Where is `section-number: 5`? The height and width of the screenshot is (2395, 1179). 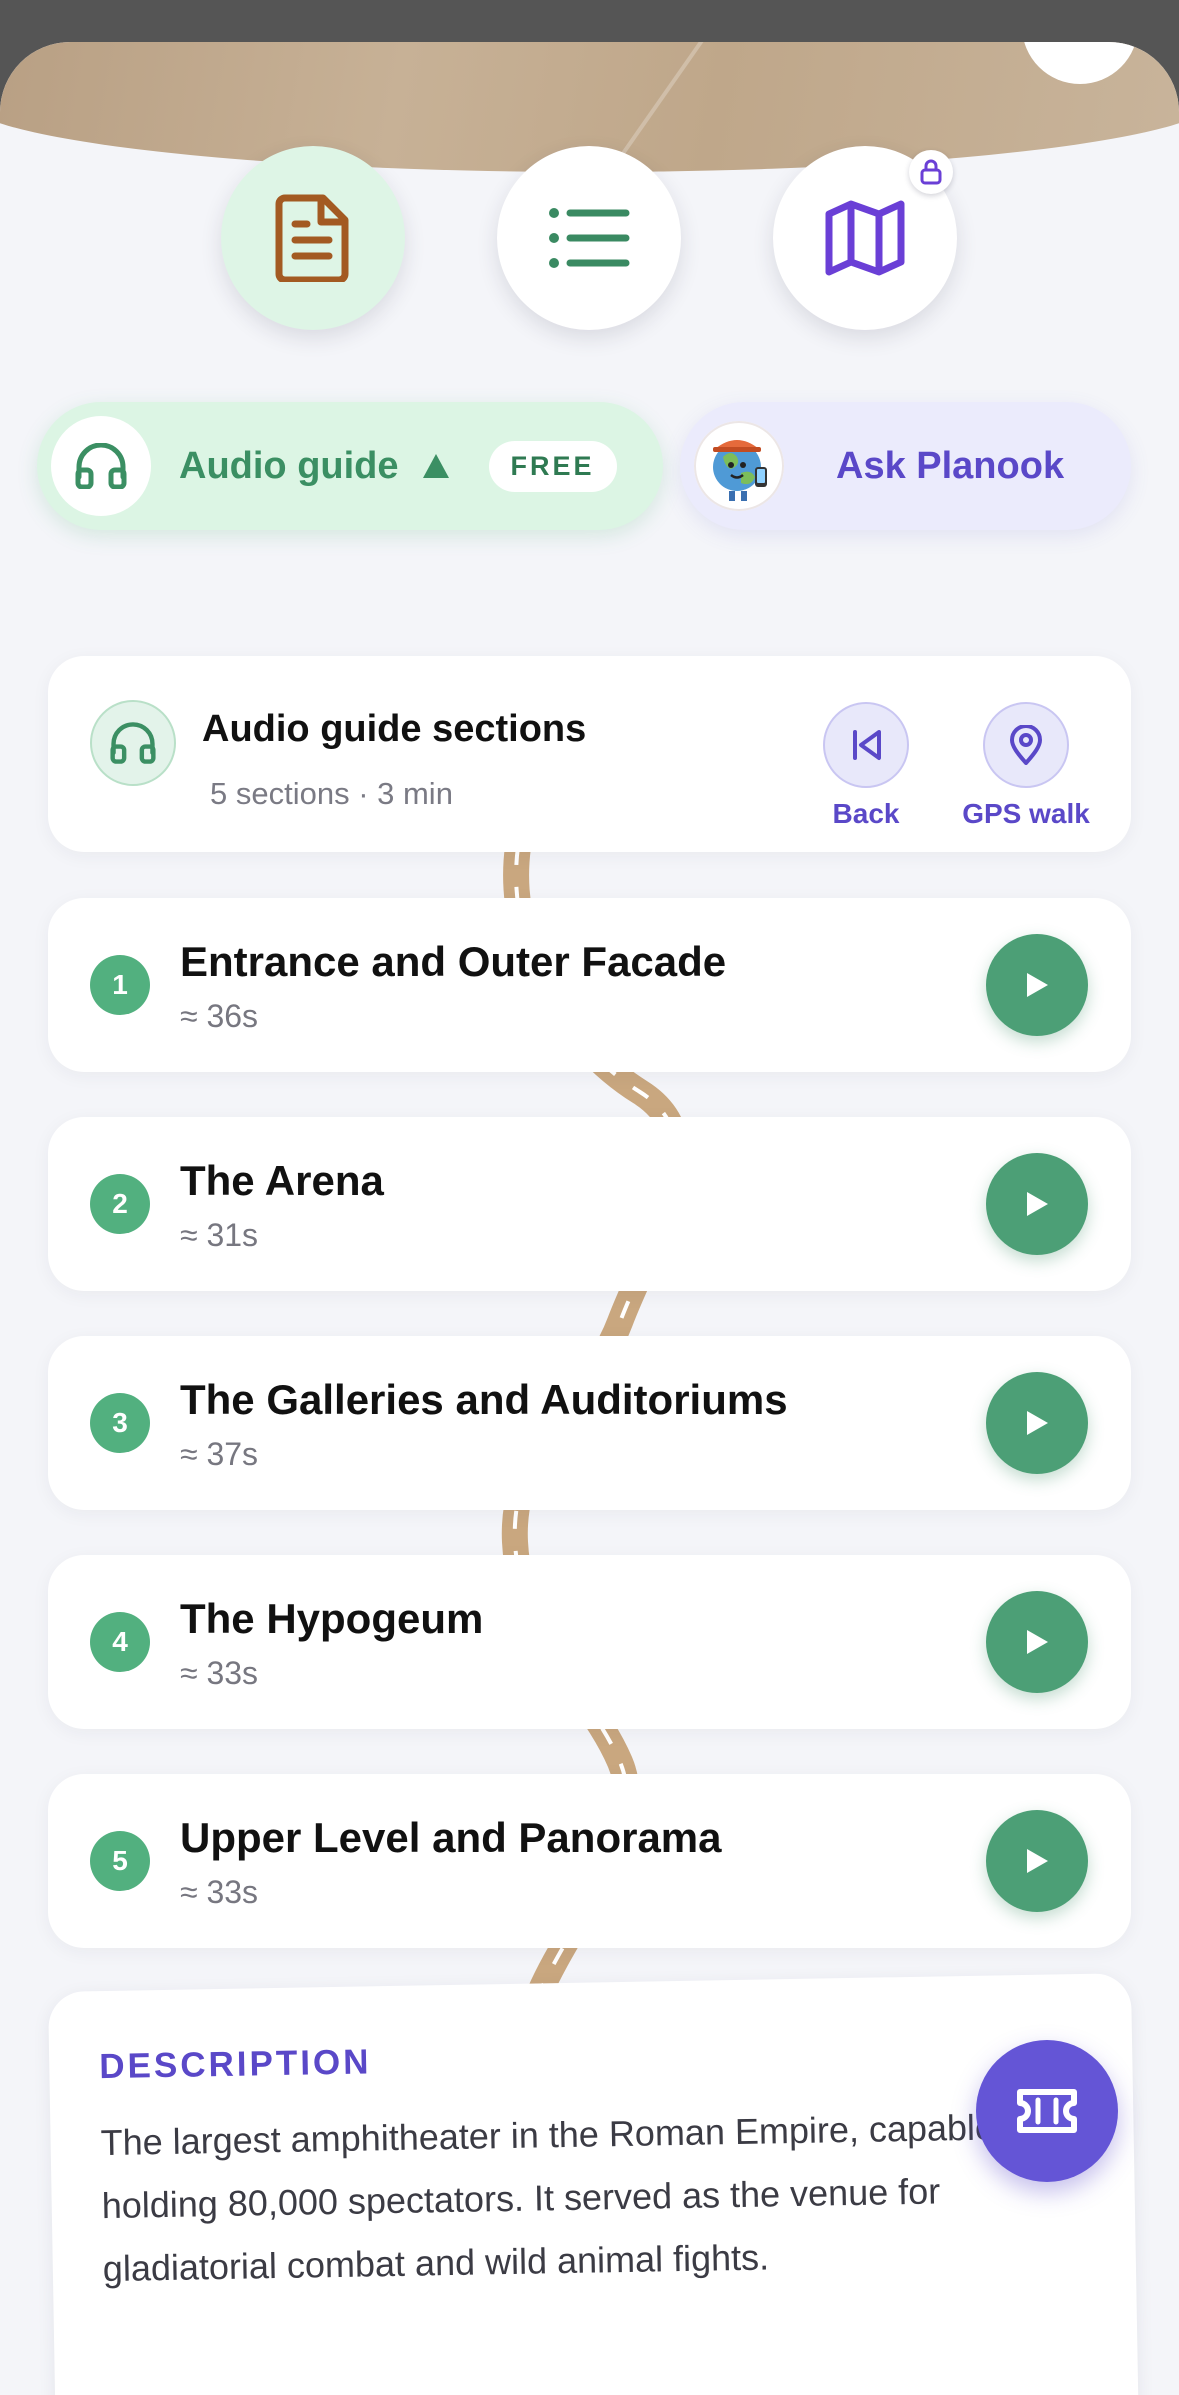 section-number: 5 is located at coordinates (120, 1861).